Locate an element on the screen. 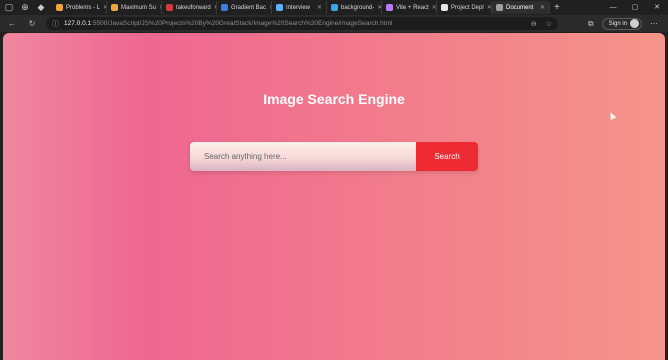 The width and height of the screenshot is (668, 360). tab-label: Vite + React is located at coordinates (412, 7).